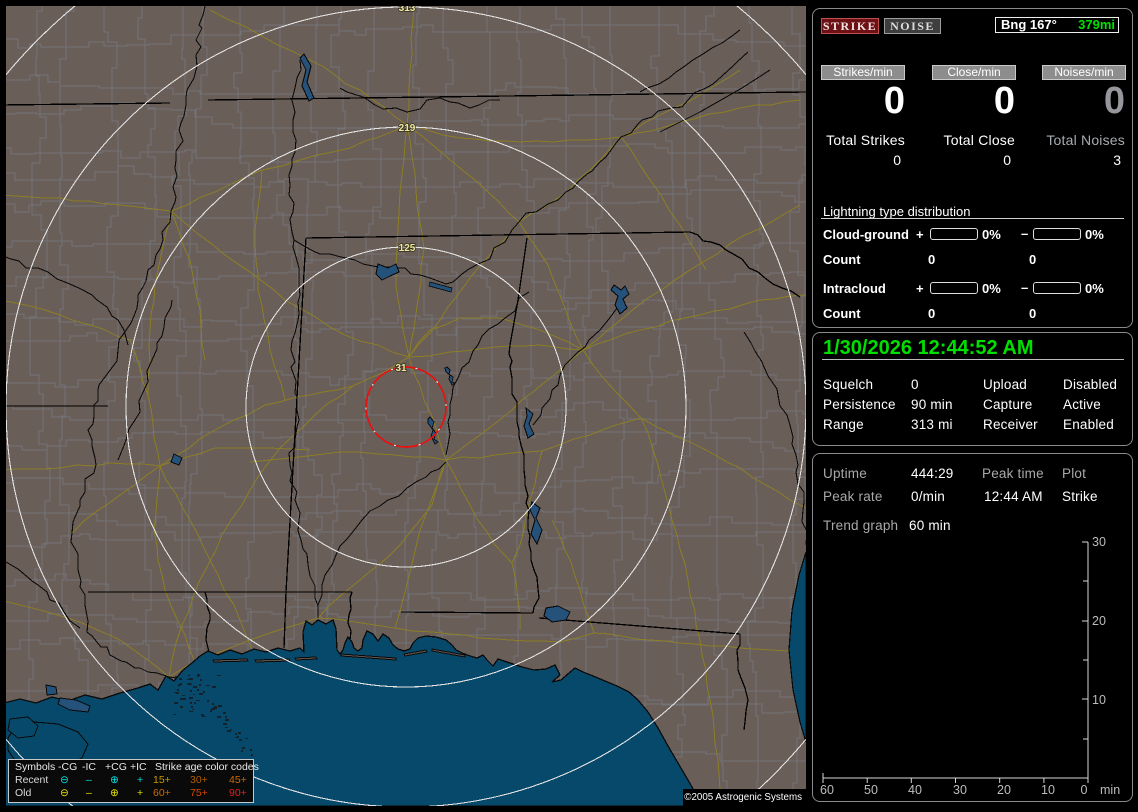 The width and height of the screenshot is (1138, 812). Describe the element at coordinates (407, 248) in the screenshot. I see `svg-text: 125` at that location.